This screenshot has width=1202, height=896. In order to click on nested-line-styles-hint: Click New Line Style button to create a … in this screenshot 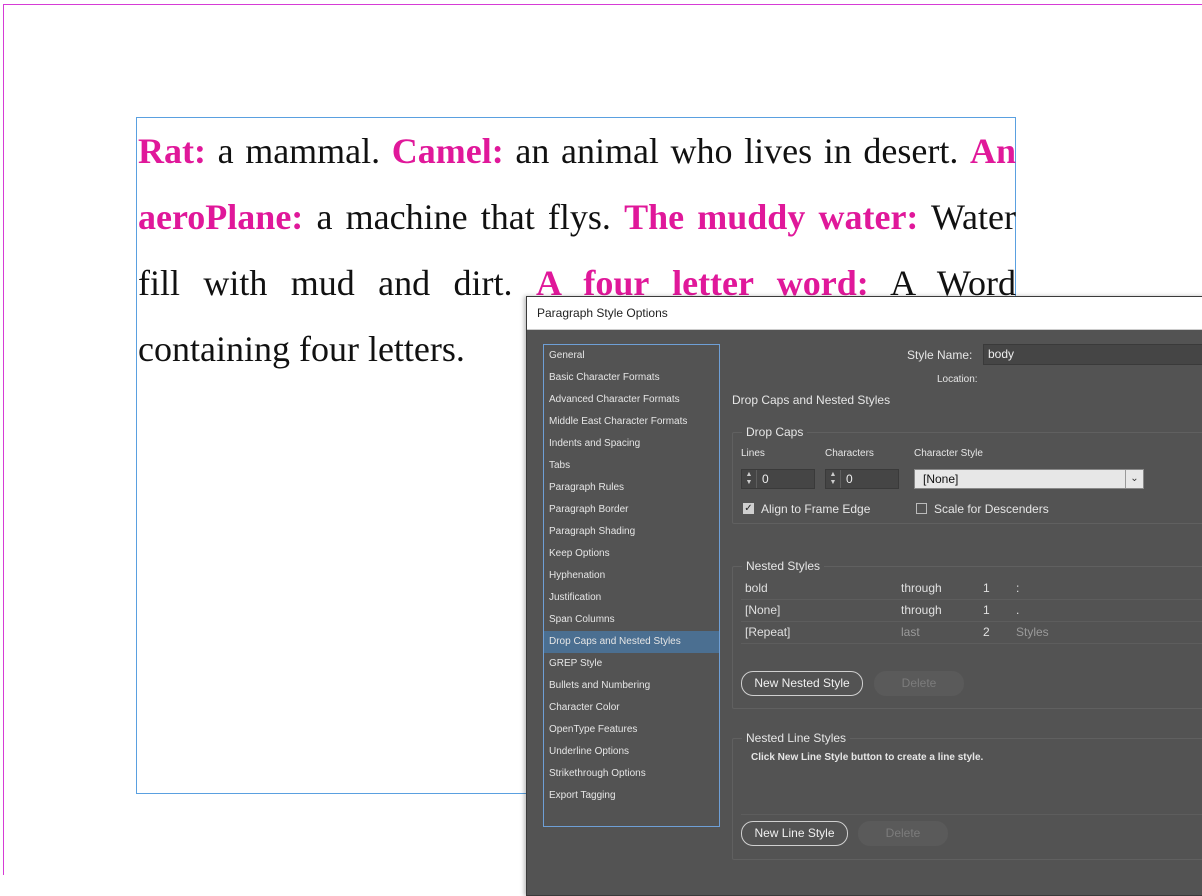, I will do `click(867, 757)`.